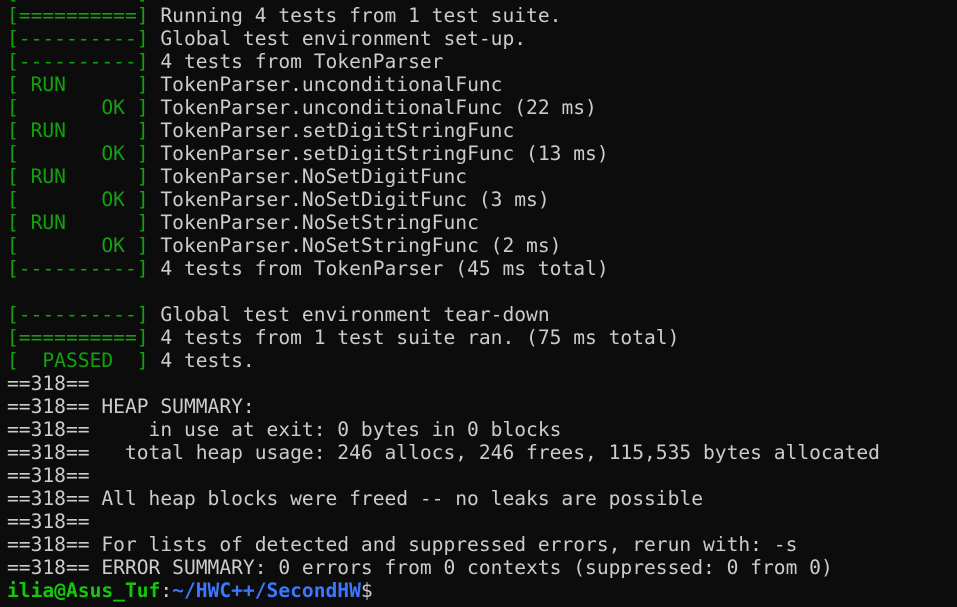 This screenshot has height=607, width=957. I want to click on line-text: TokenParser.NoSetStringFunc (2 ms), so click(355, 245).